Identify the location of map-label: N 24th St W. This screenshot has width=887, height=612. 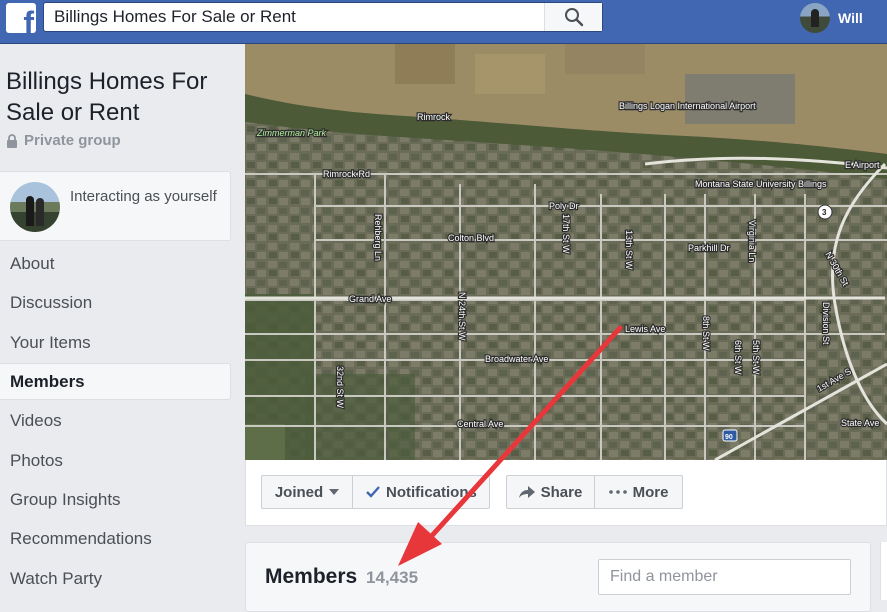
(462, 316).